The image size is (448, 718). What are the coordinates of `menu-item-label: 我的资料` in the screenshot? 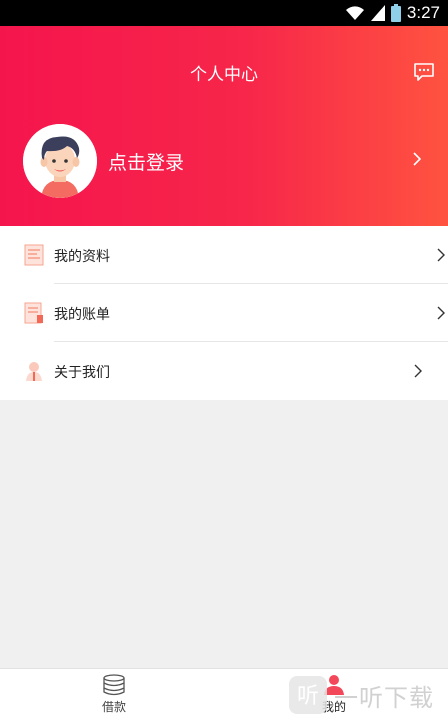 It's located at (82, 257).